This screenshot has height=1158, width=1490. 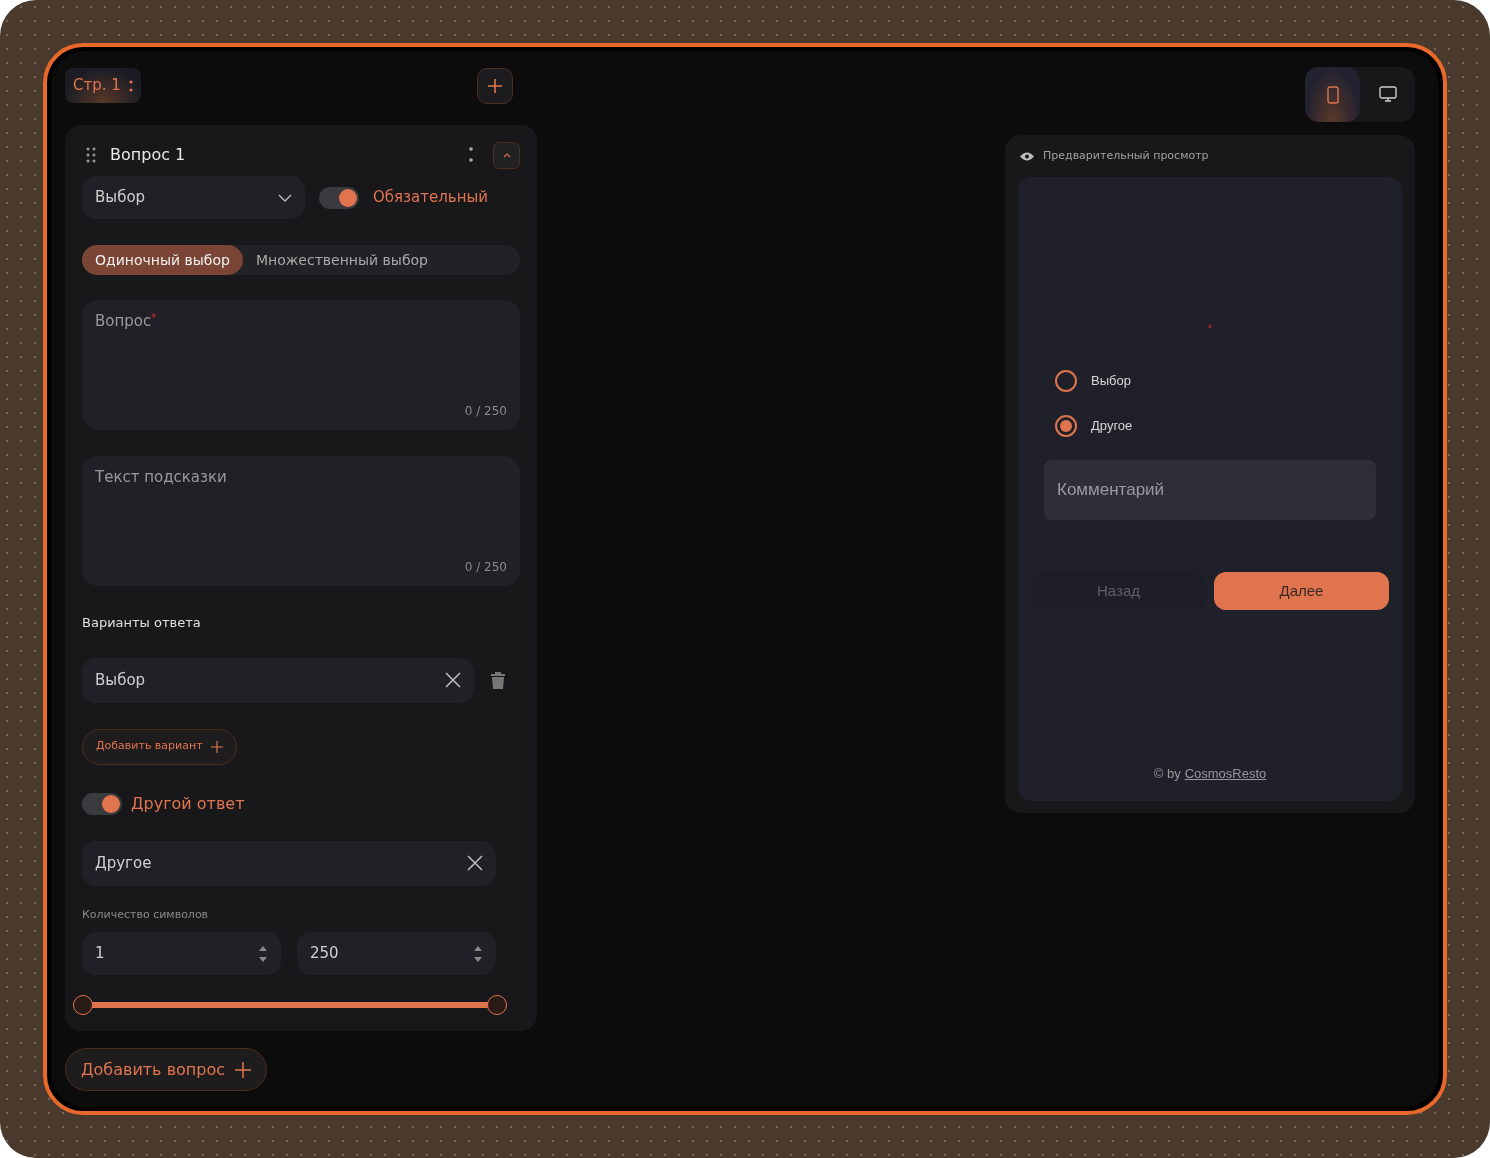 I want to click on add-option-button: Добавить вариант, so click(x=159, y=746).